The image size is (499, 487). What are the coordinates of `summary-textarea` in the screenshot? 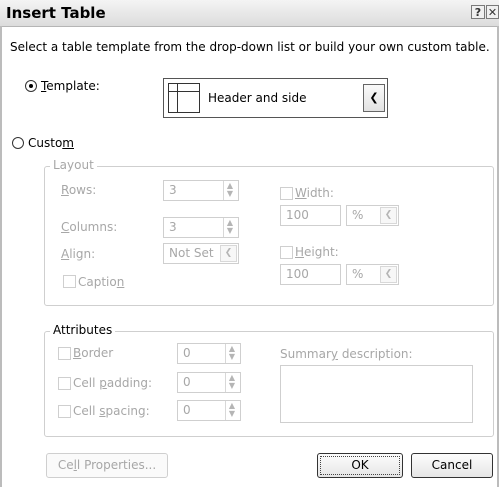 It's located at (376, 394).